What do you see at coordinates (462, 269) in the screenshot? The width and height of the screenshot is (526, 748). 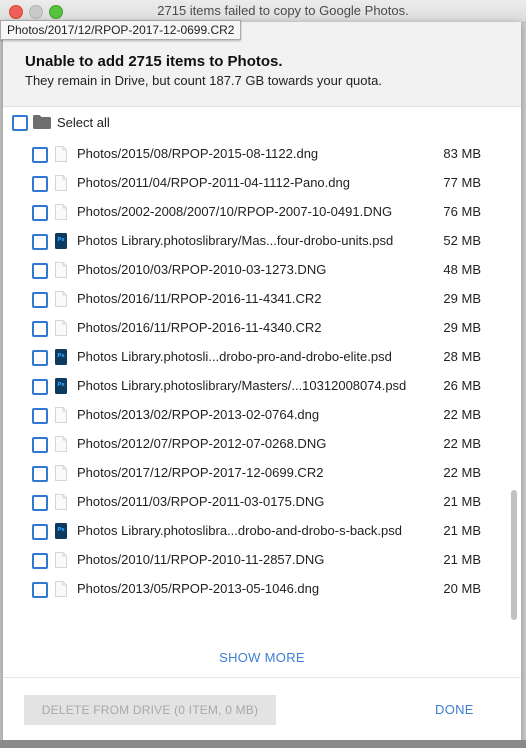 I see `file-size: 48 MB` at bounding box center [462, 269].